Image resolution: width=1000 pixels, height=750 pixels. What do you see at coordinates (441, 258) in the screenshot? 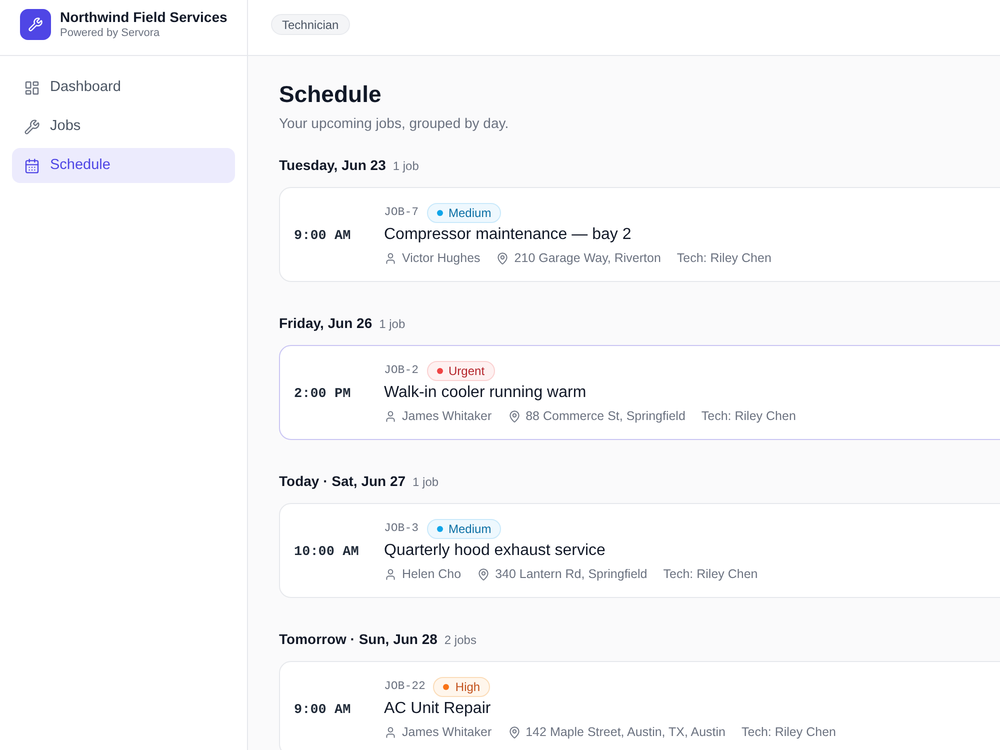
I see `customer-name: Victor Hughes` at bounding box center [441, 258].